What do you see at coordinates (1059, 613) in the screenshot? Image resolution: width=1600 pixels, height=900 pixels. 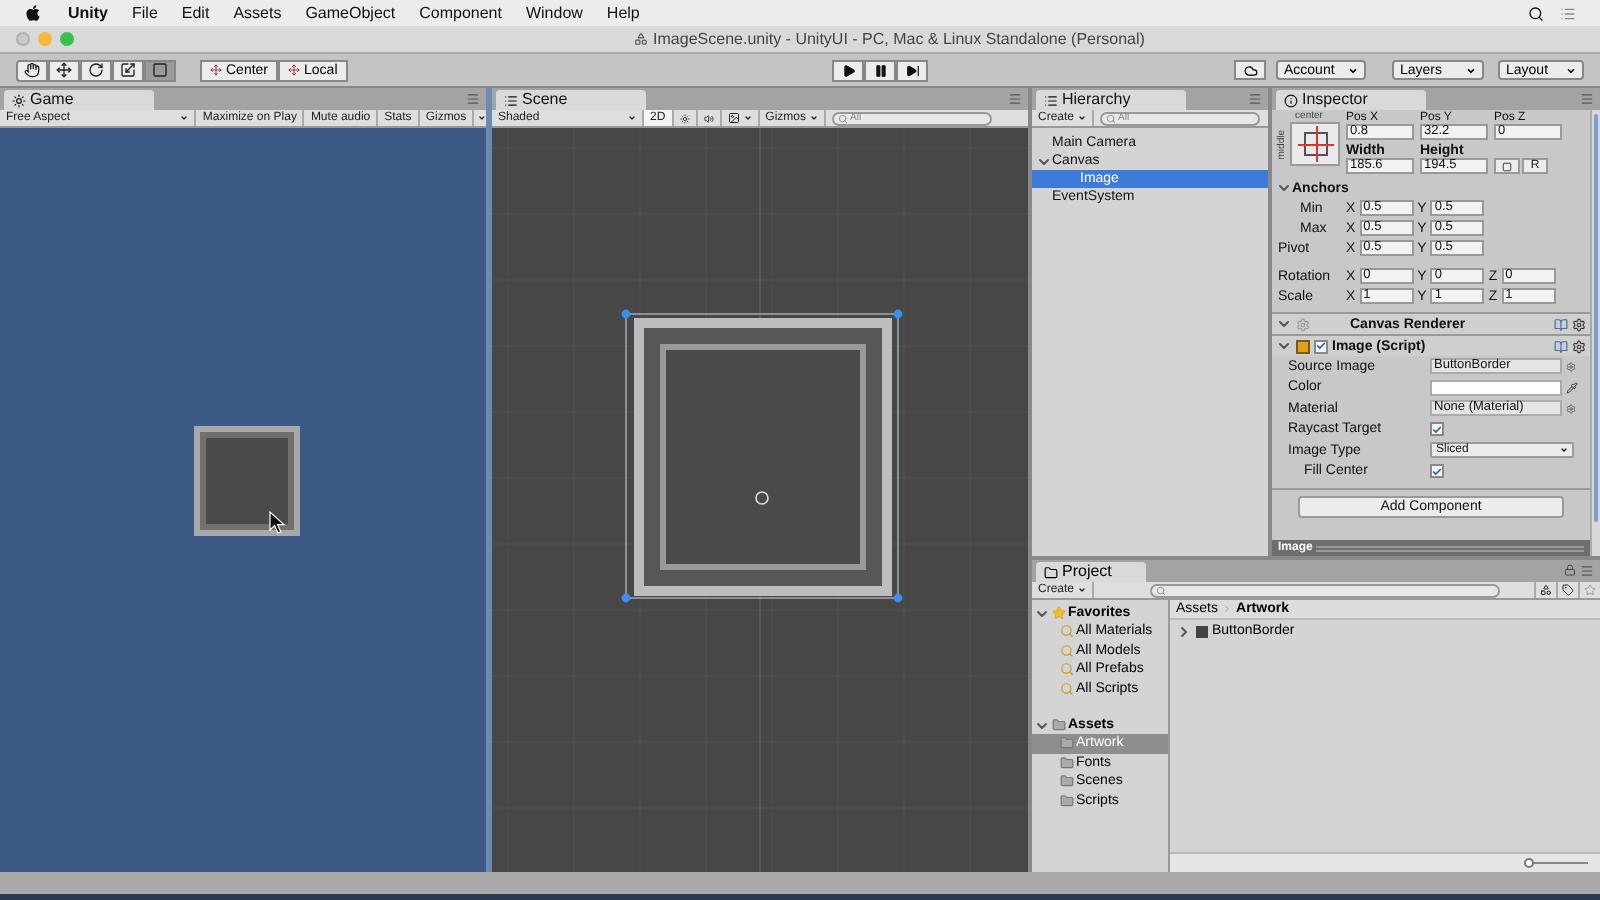 I see `star-icon` at bounding box center [1059, 613].